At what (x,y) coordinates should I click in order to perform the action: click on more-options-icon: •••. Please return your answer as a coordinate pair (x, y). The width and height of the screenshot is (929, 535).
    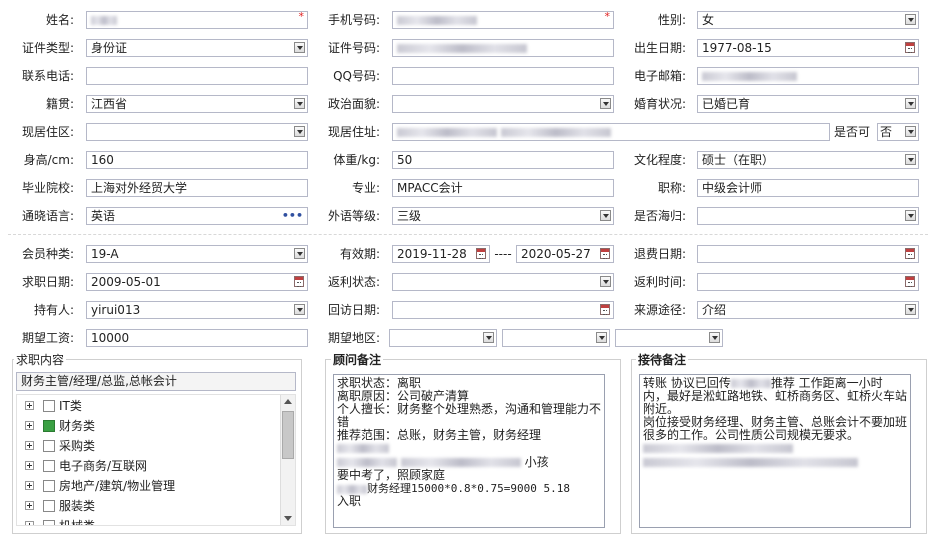
    Looking at the image, I should click on (292, 216).